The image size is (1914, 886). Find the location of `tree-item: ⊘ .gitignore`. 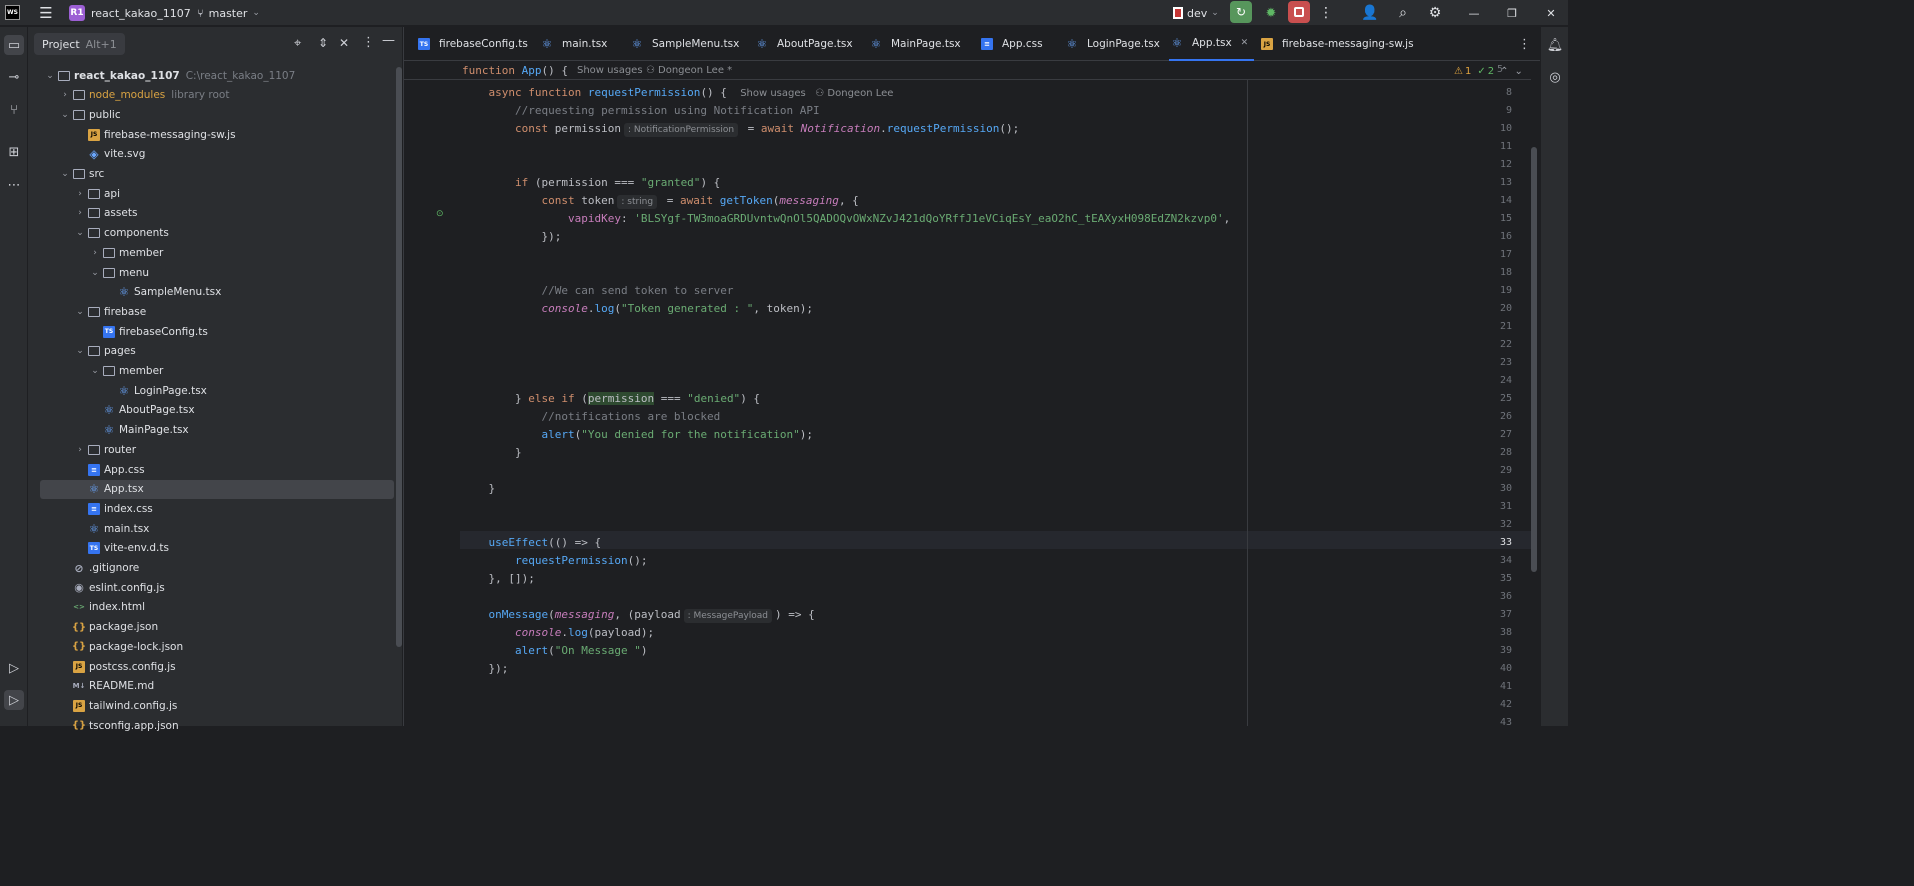

tree-item: ⊘ .gitignore is located at coordinates (217, 568).